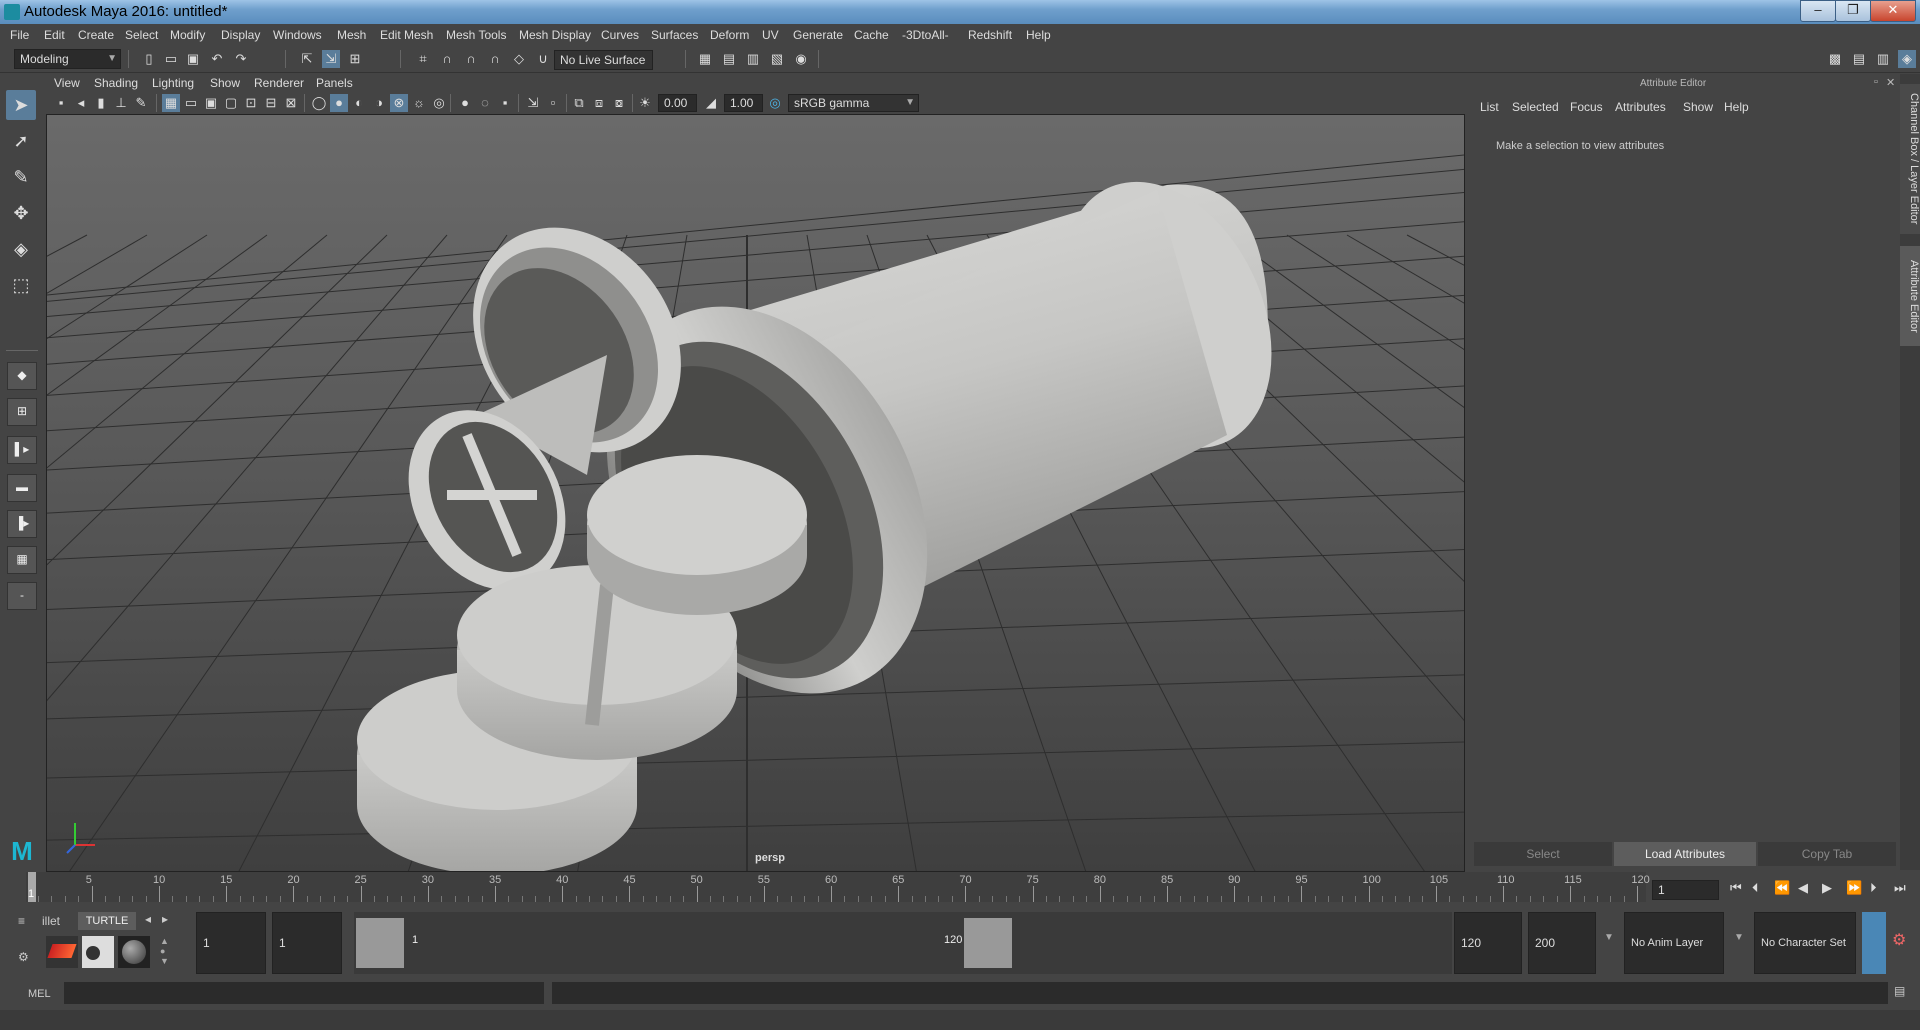 The image size is (1920, 1030). Describe the element at coordinates (1803, 888) in the screenshot. I see `play-backward-icon: ◀` at that location.